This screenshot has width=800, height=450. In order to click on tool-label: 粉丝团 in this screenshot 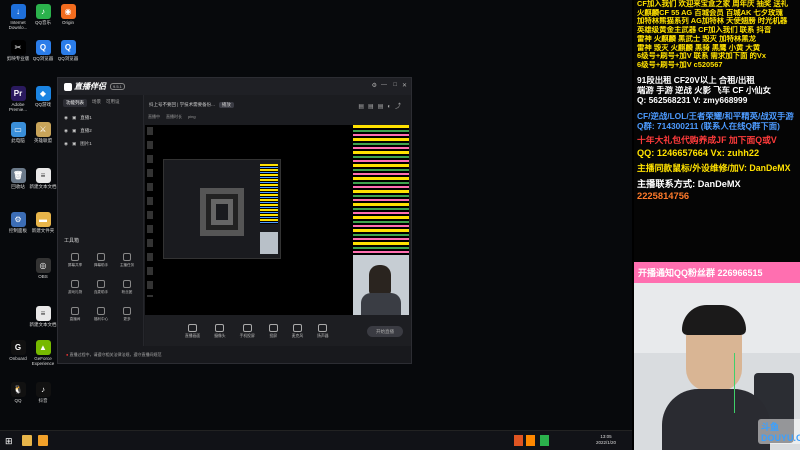, I will do `click(127, 292)`.